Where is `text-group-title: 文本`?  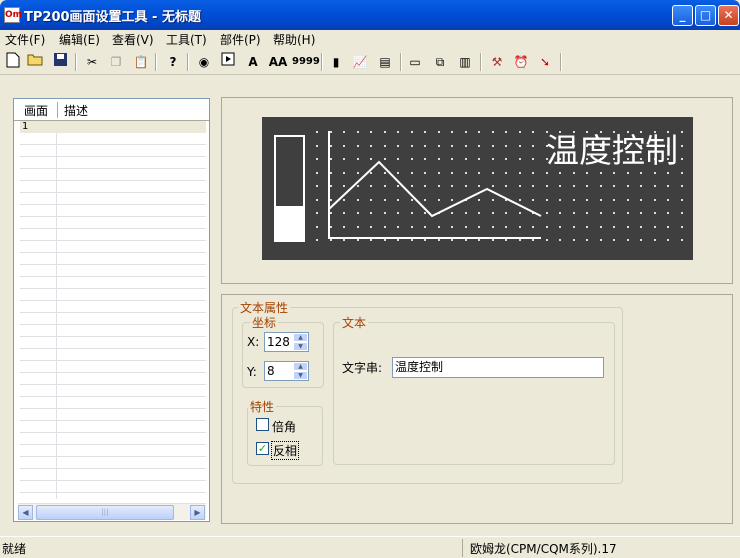
text-group-title: 文本 is located at coordinates (354, 322).